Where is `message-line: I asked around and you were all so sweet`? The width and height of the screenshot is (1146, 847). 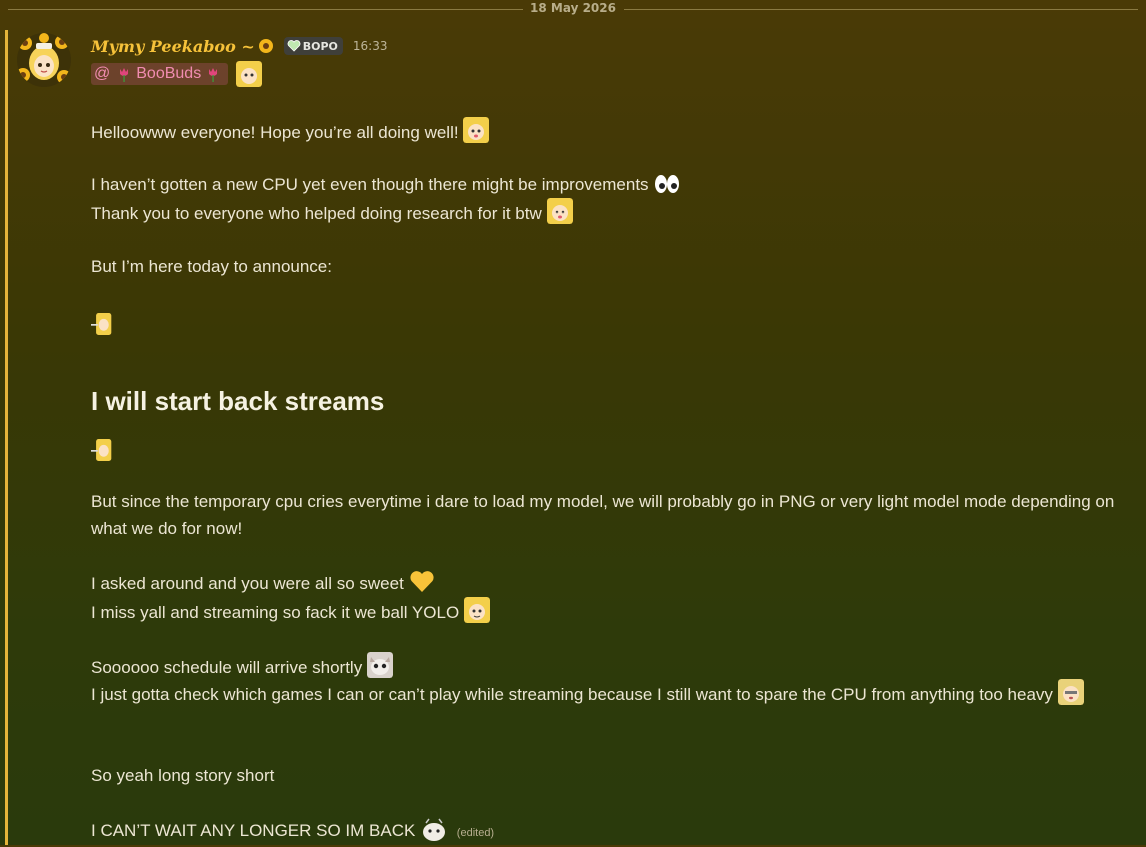
message-line: I asked around and you were all so sweet is located at coordinates (263, 583).